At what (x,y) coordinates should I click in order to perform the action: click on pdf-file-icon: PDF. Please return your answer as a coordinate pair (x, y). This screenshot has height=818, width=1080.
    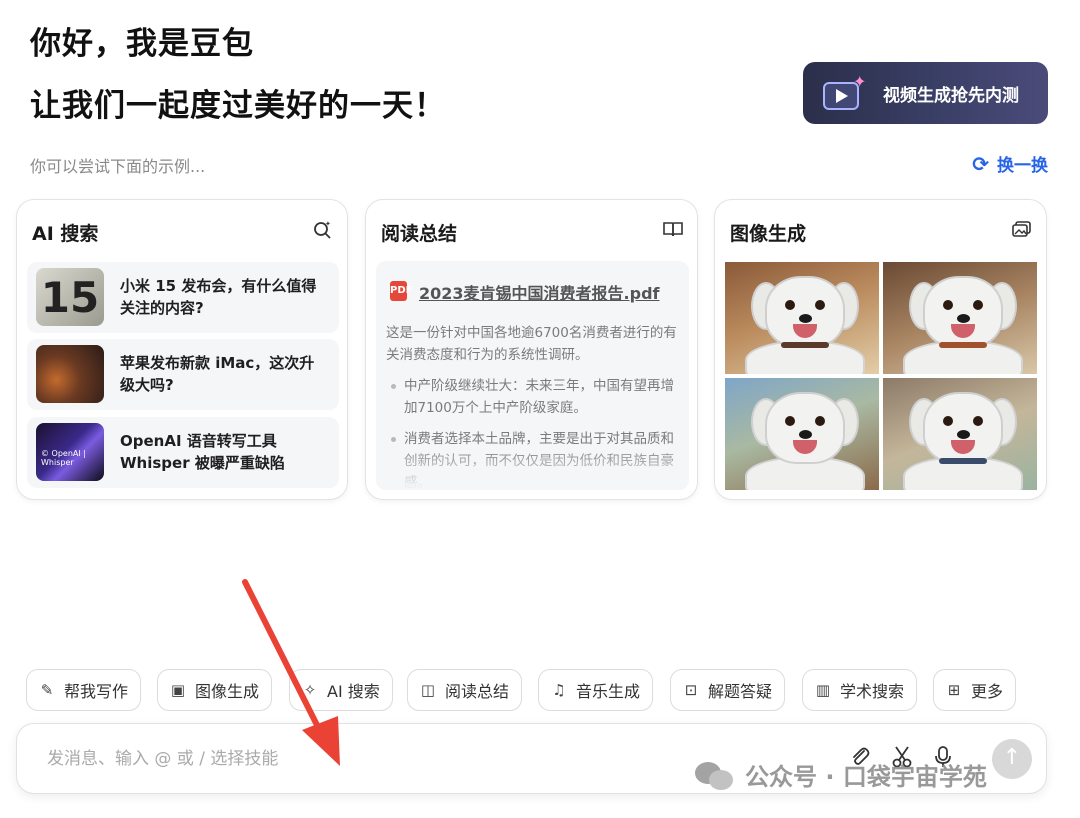
    Looking at the image, I should click on (401, 291).